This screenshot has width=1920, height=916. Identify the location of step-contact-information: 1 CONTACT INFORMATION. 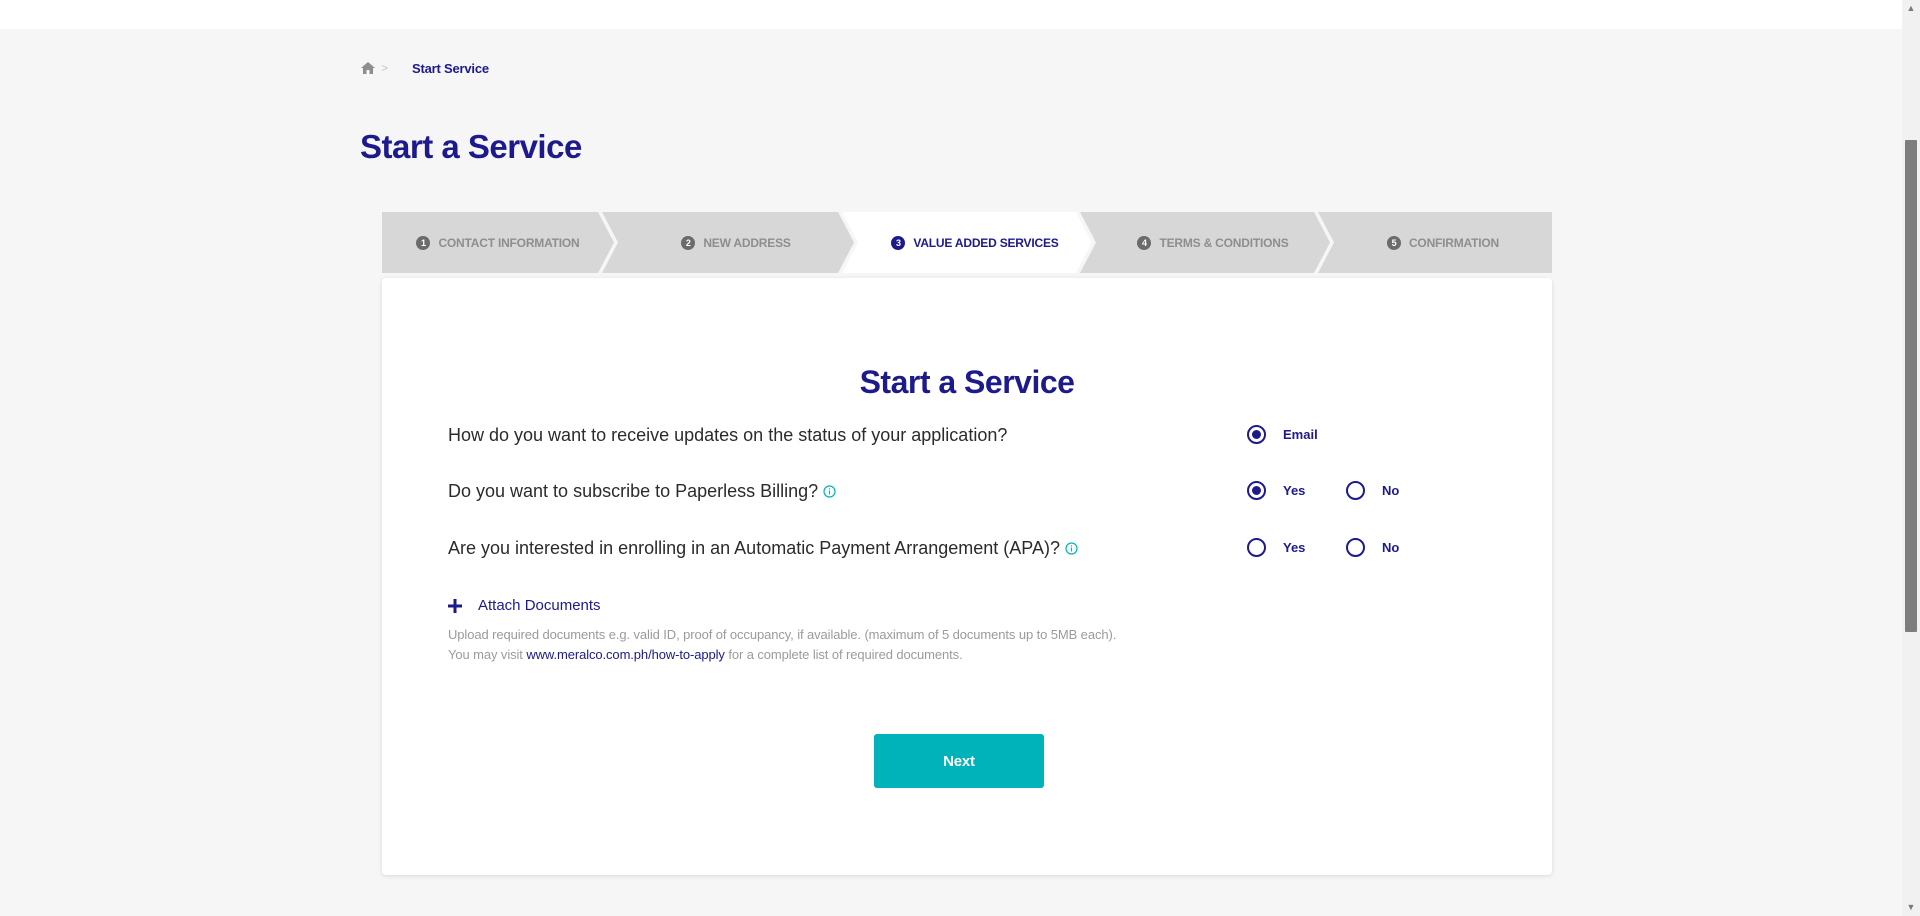
(498, 242).